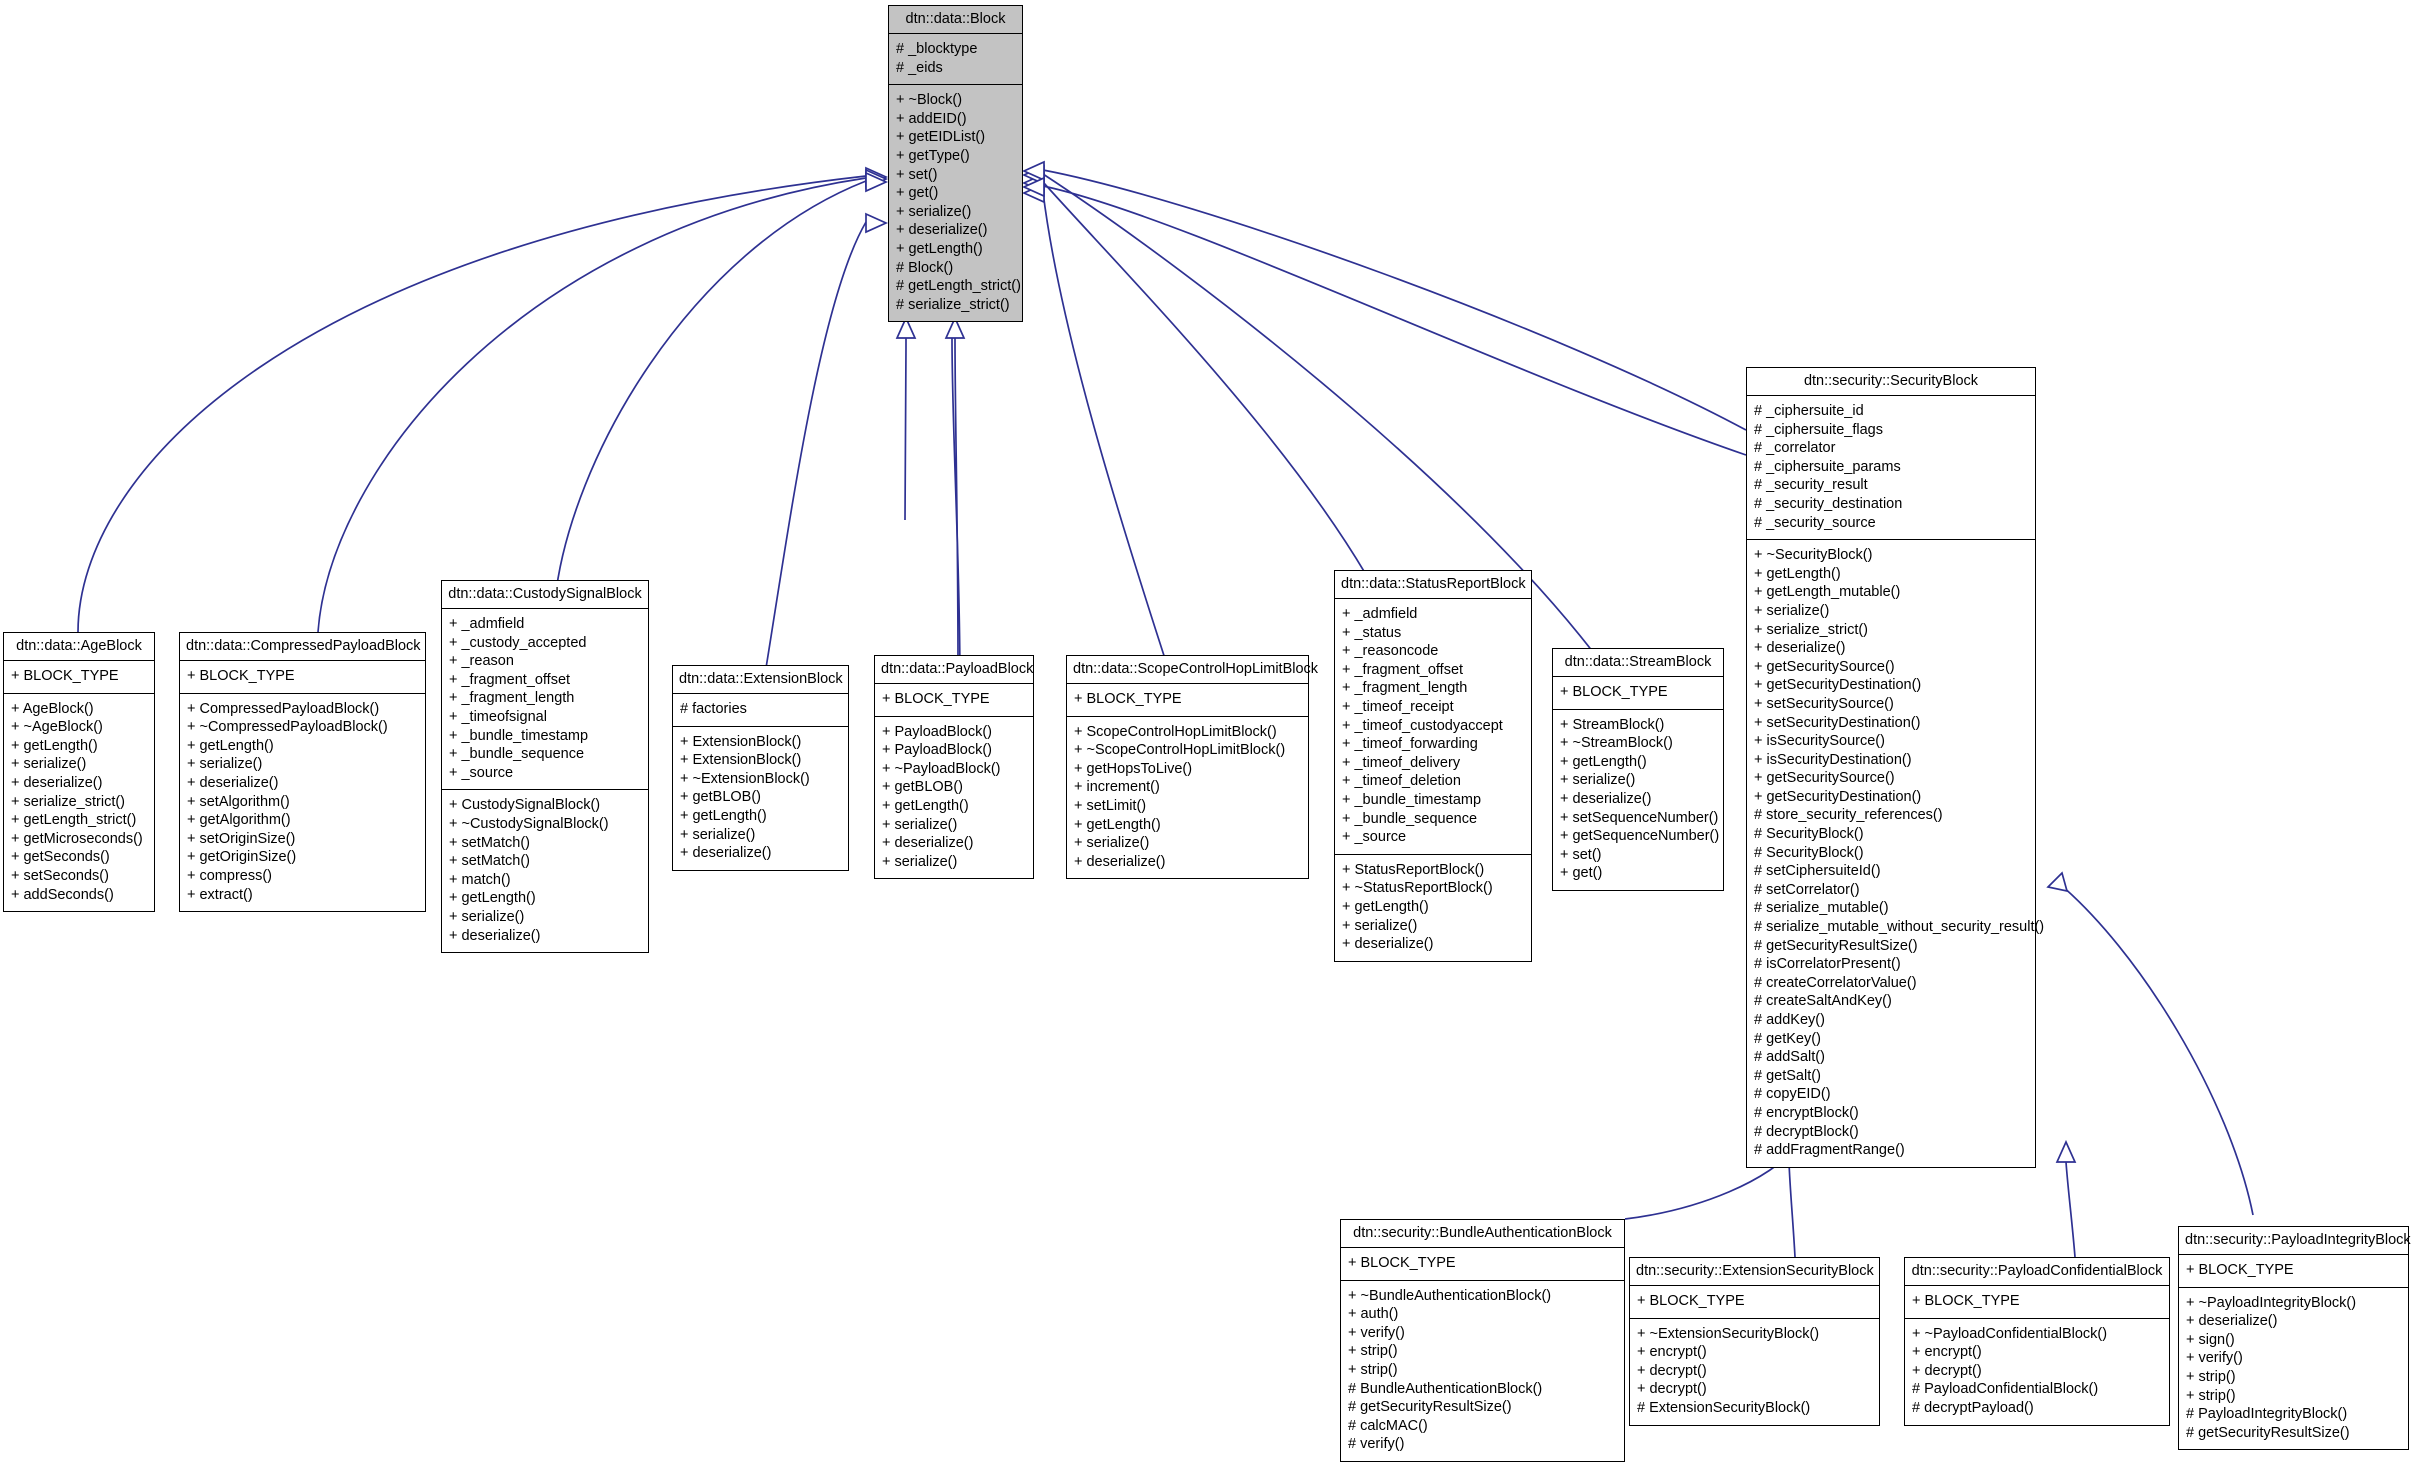  What do you see at coordinates (1482, 1233) in the screenshot?
I see `class-title-bundle-authentication-block: dtn::security::BundleAuthenticationBlock` at bounding box center [1482, 1233].